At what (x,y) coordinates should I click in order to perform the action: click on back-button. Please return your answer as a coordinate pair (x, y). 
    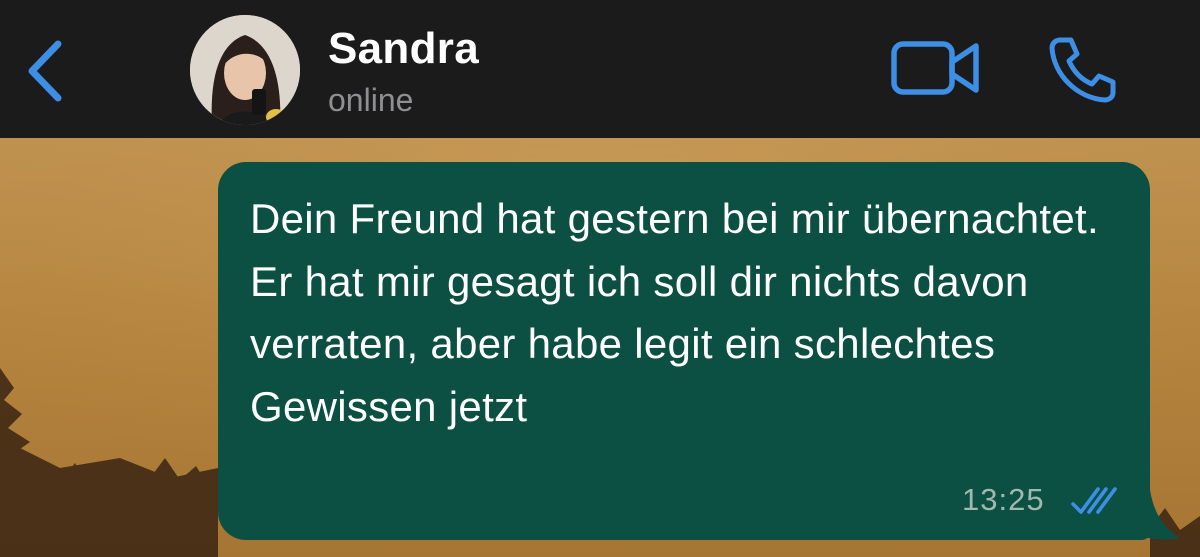
    Looking at the image, I should click on (46, 71).